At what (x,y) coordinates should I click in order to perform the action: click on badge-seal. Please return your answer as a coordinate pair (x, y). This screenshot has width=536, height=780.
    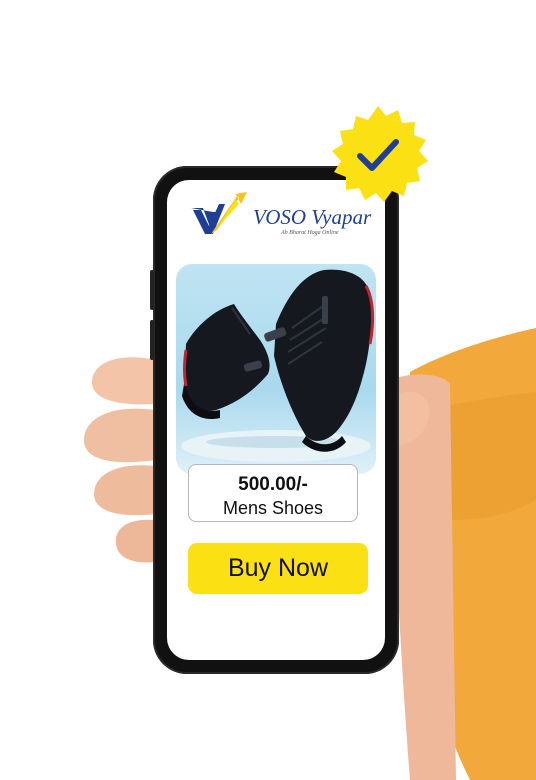
    Looking at the image, I should click on (380, 154).